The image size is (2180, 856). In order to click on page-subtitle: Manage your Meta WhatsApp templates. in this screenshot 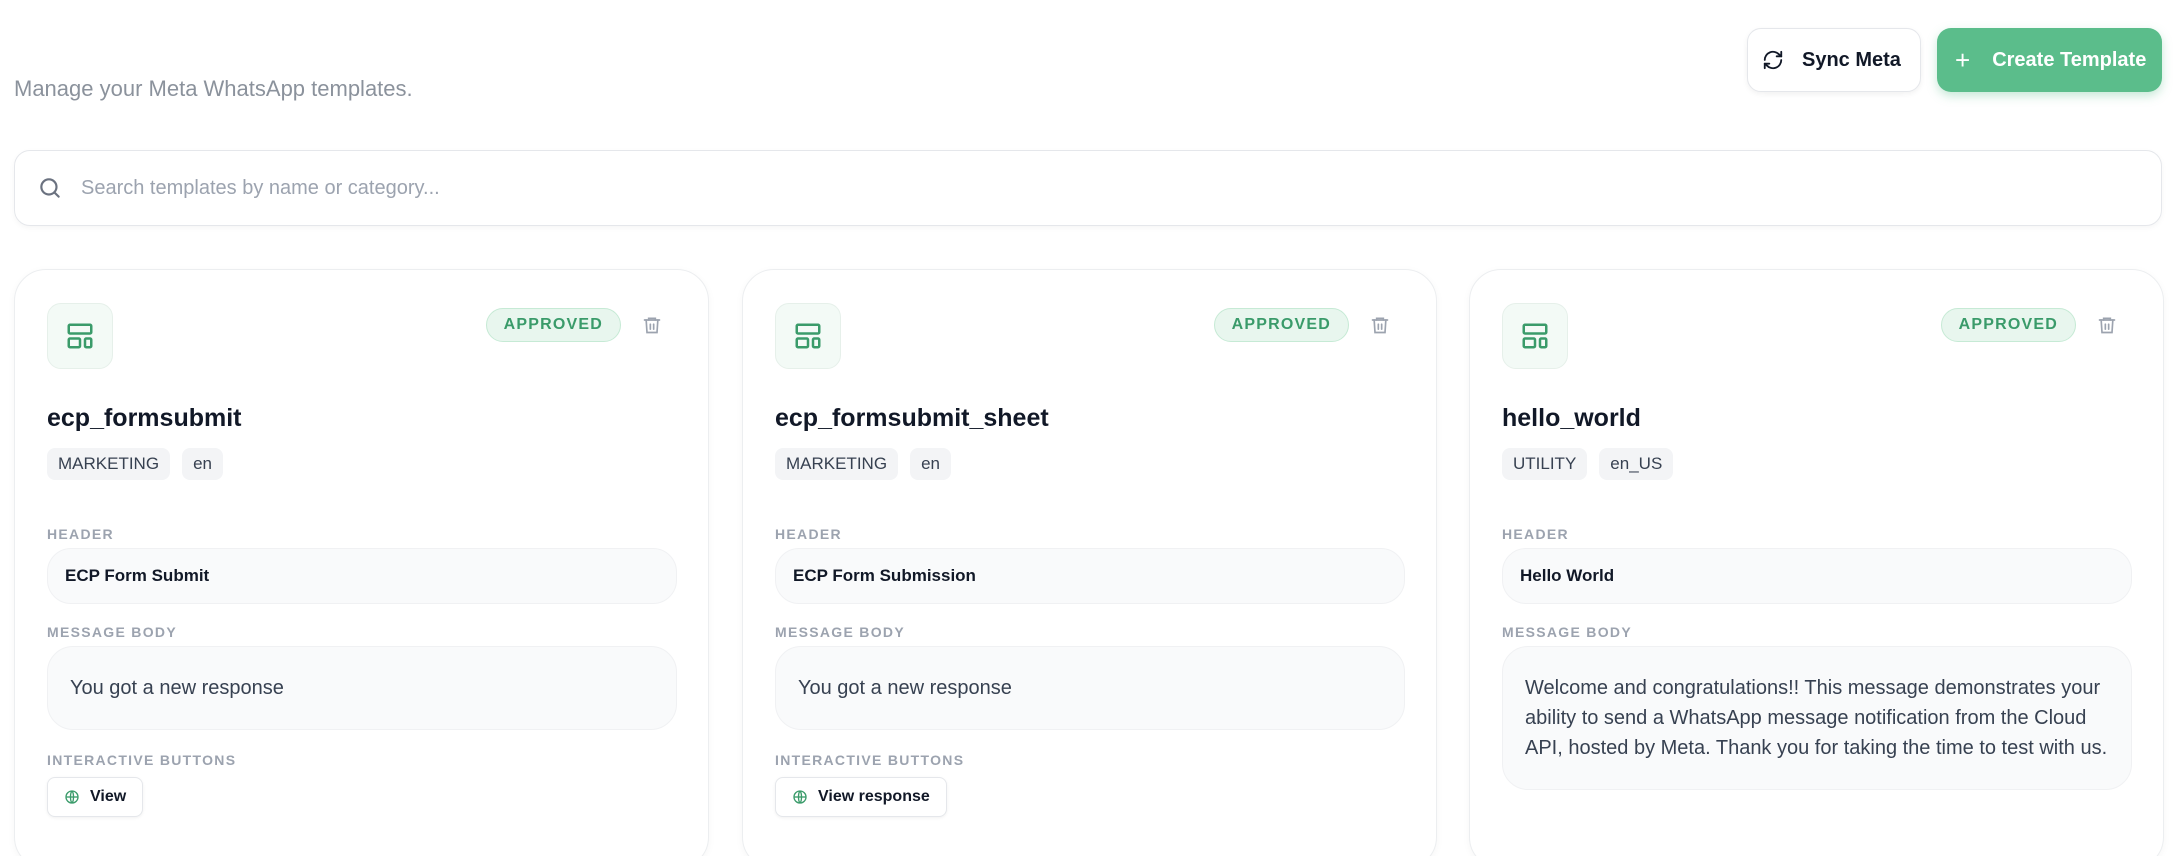, I will do `click(213, 88)`.